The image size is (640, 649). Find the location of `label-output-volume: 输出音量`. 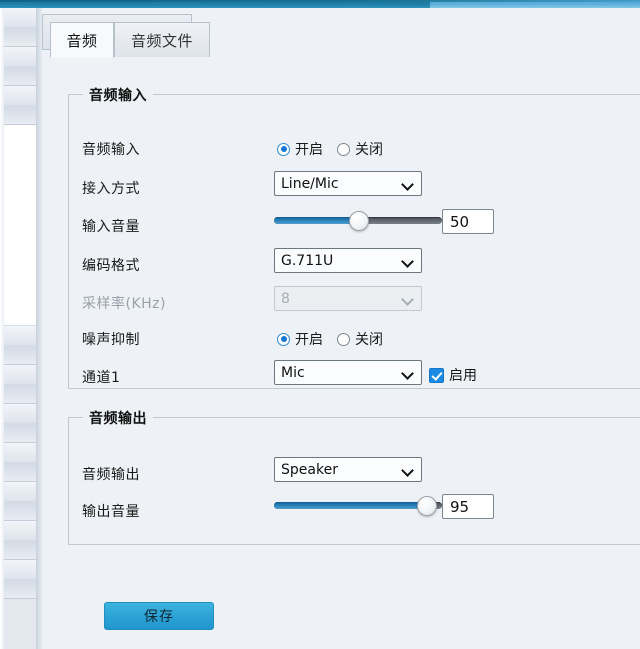

label-output-volume: 输出音量 is located at coordinates (111, 512).